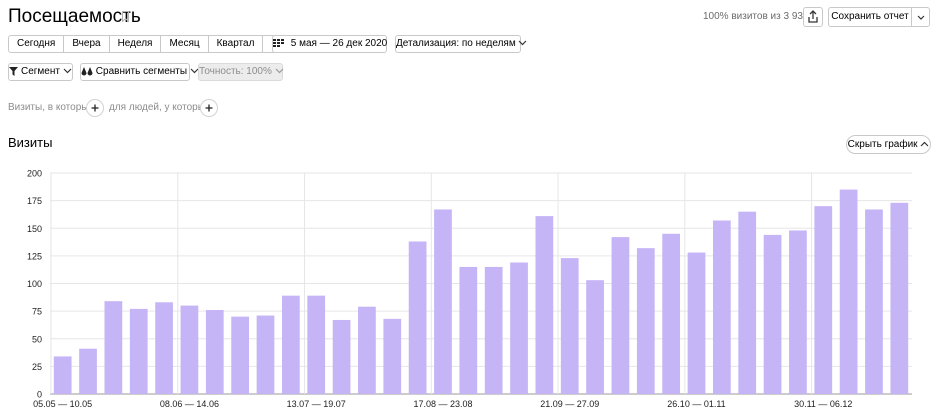 This screenshot has width=935, height=416. I want to click on visits-filter-label: Визиты, в которых, so click(51, 107).